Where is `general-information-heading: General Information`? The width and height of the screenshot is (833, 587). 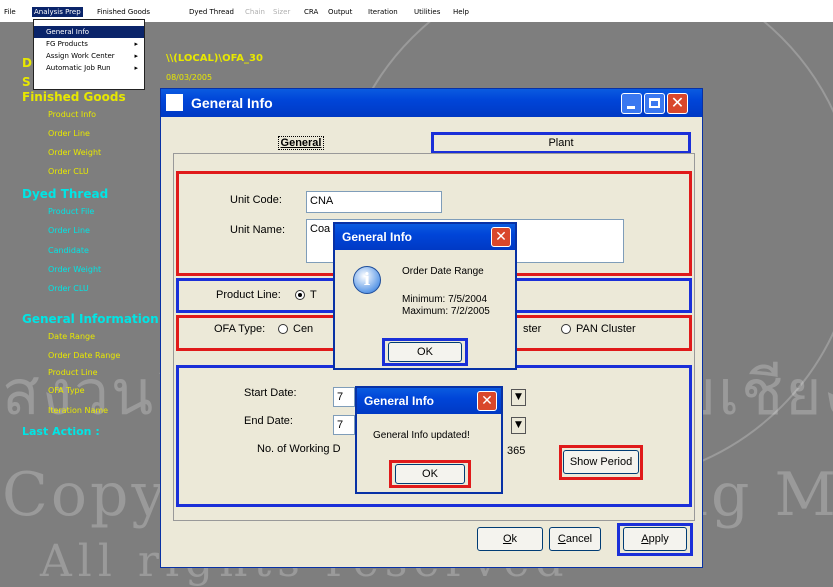 general-information-heading: General Information is located at coordinates (90, 319).